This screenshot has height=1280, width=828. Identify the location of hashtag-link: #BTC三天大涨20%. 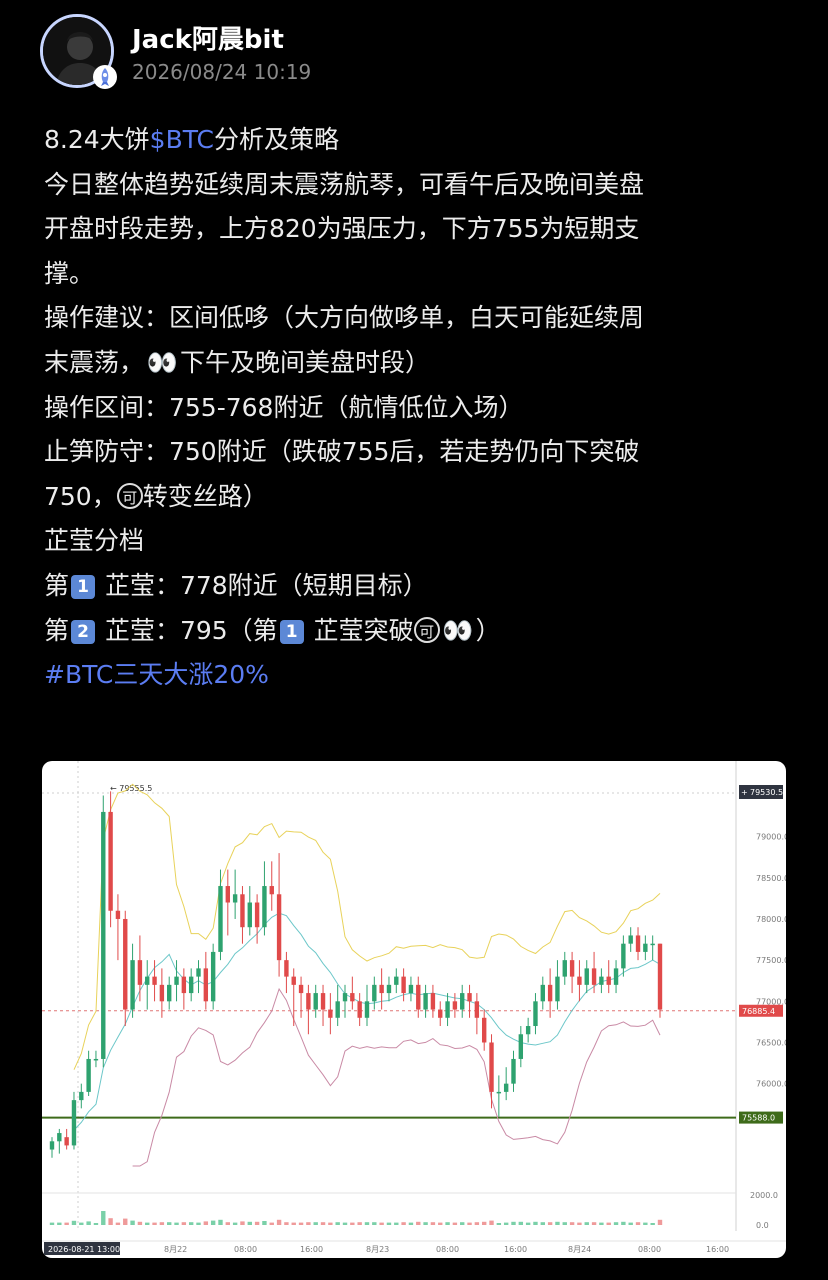
(424, 675).